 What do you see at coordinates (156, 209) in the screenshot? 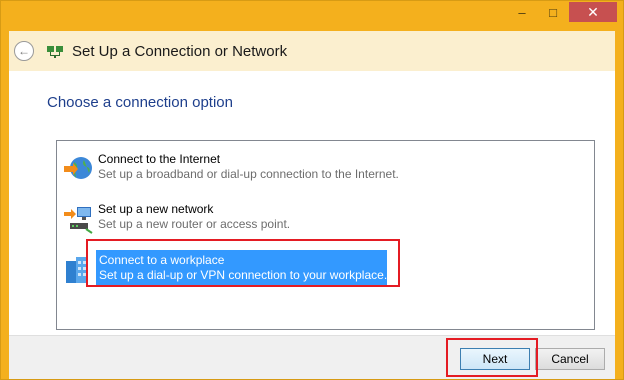
I see `option-title: Set up a new network` at bounding box center [156, 209].